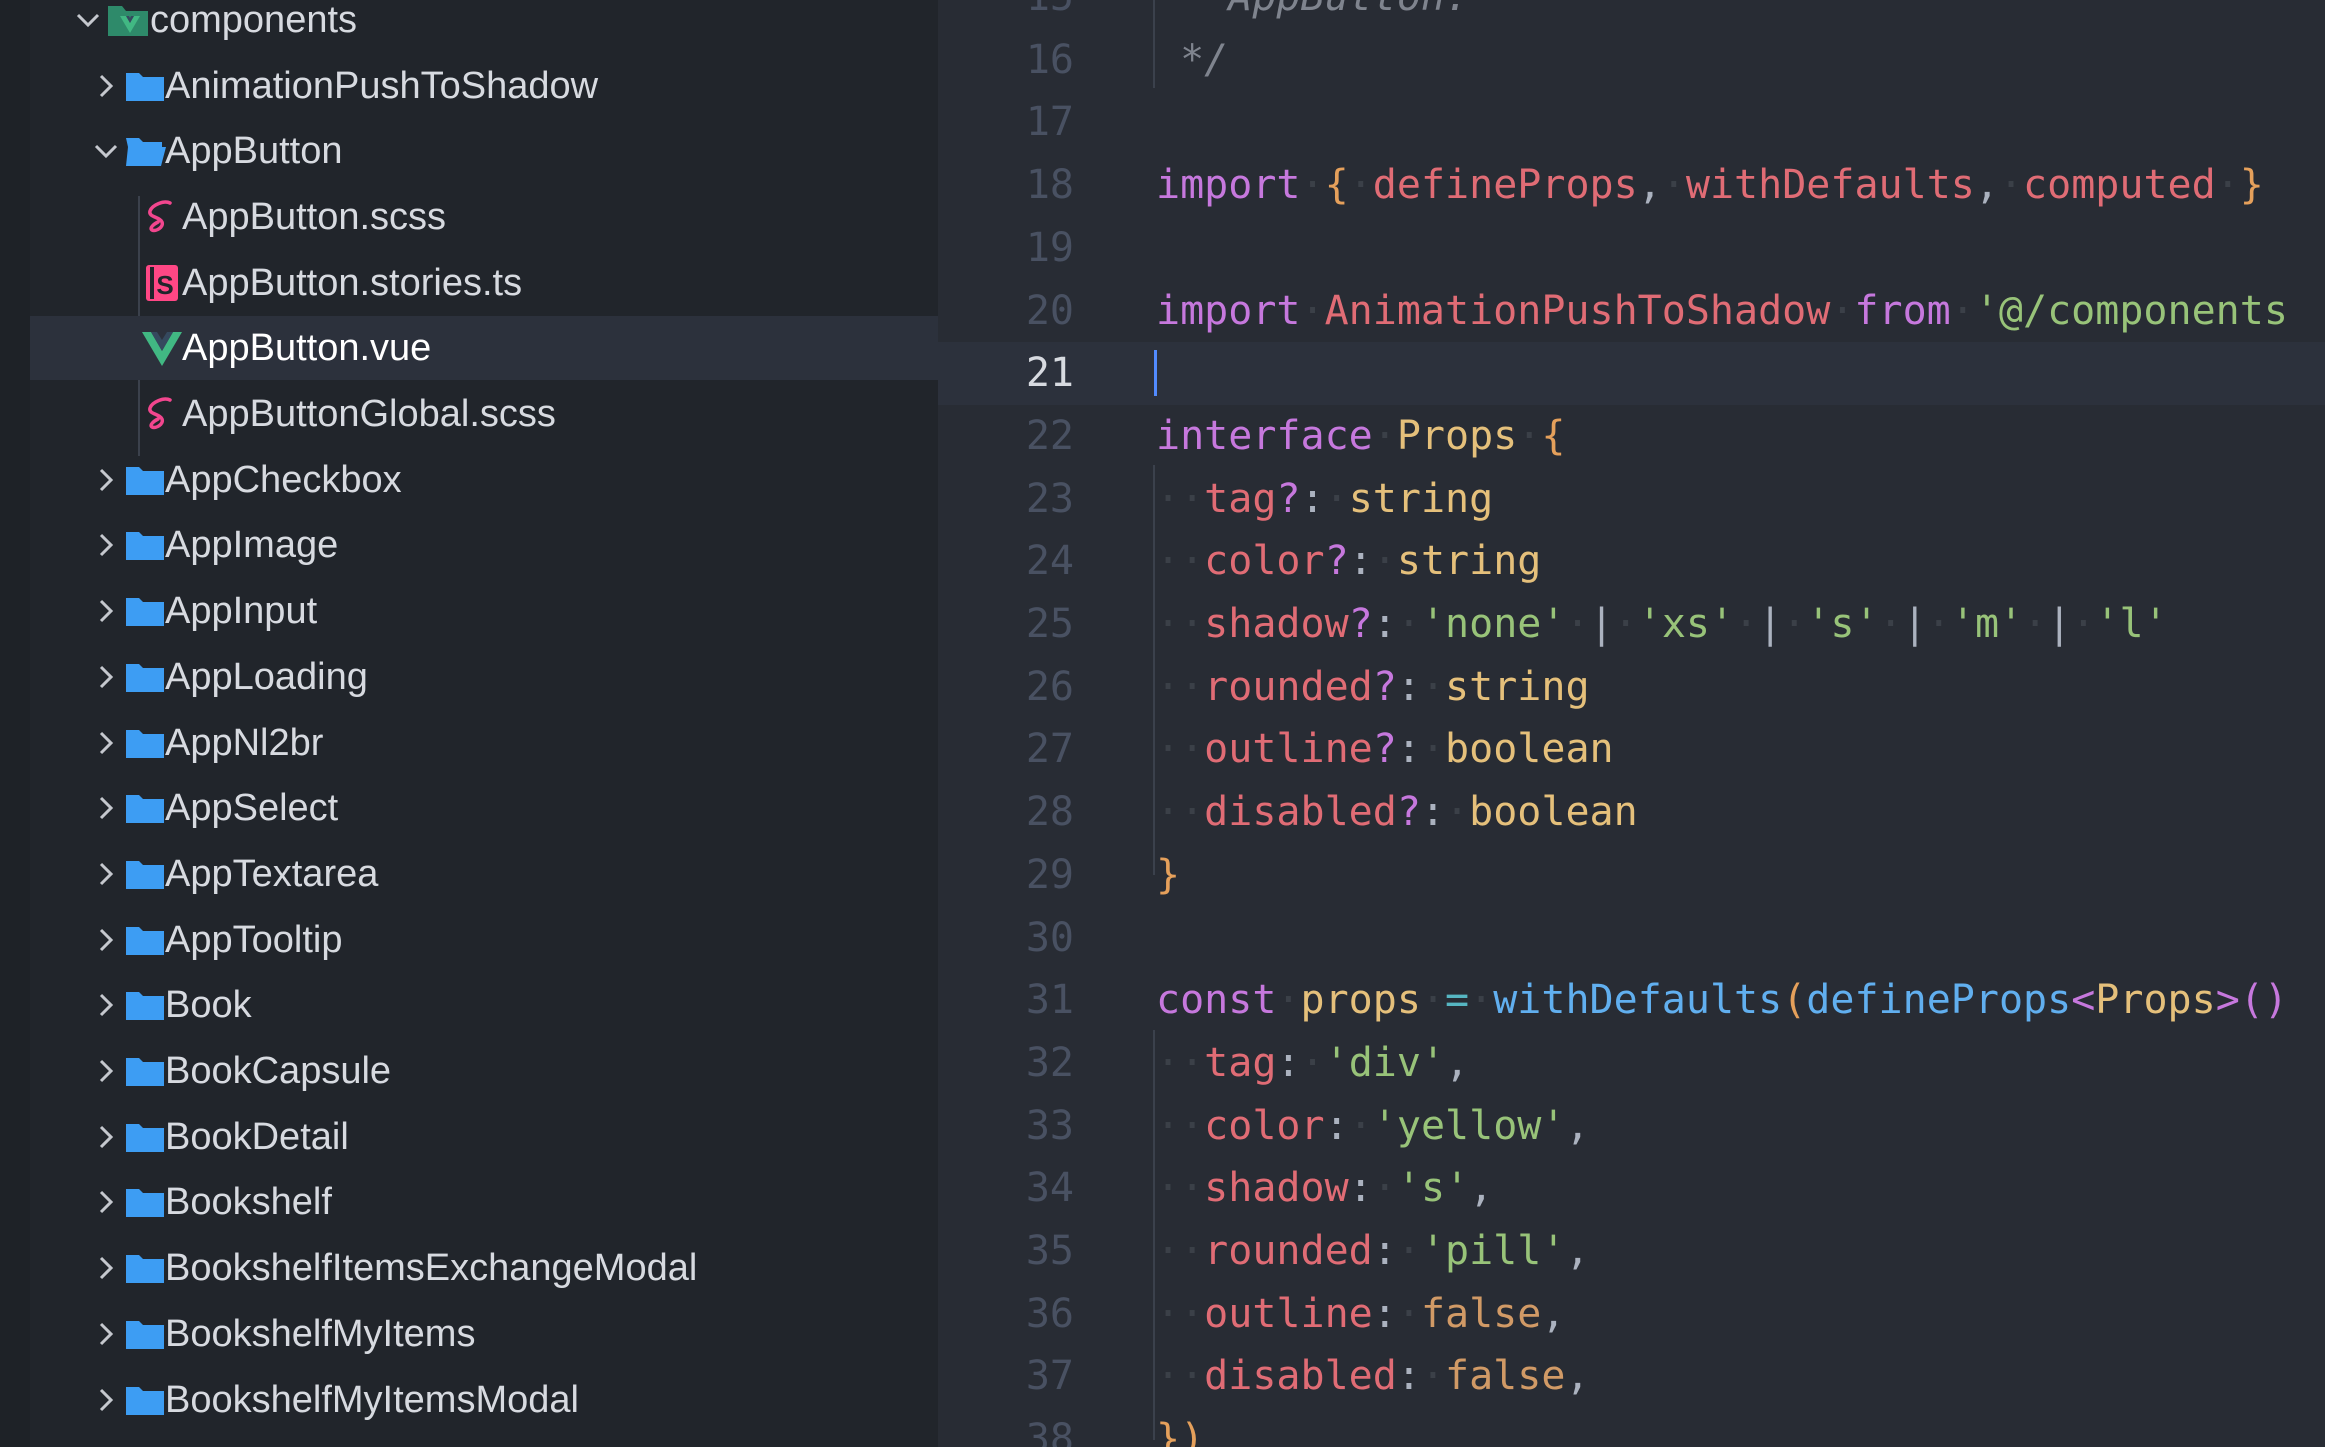  What do you see at coordinates (272, 873) in the screenshot?
I see `tree-item-label: AppTextarea` at bounding box center [272, 873].